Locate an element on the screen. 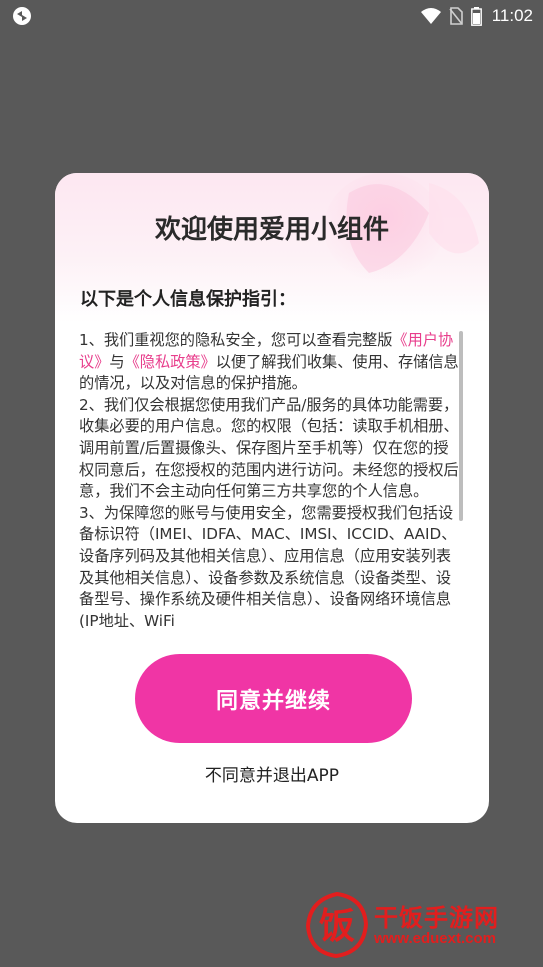 The image size is (543, 967). app-notification-icon is located at coordinates (22, 16).